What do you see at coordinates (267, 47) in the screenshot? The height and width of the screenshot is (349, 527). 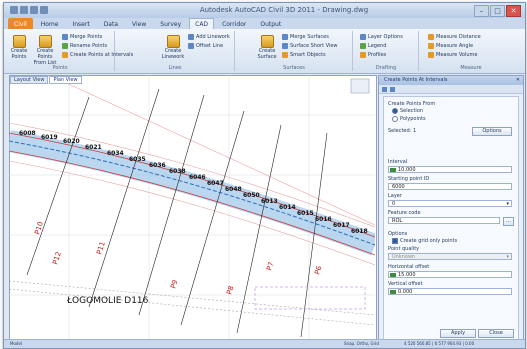 I see `create-surface-button: Create Surface` at bounding box center [267, 47].